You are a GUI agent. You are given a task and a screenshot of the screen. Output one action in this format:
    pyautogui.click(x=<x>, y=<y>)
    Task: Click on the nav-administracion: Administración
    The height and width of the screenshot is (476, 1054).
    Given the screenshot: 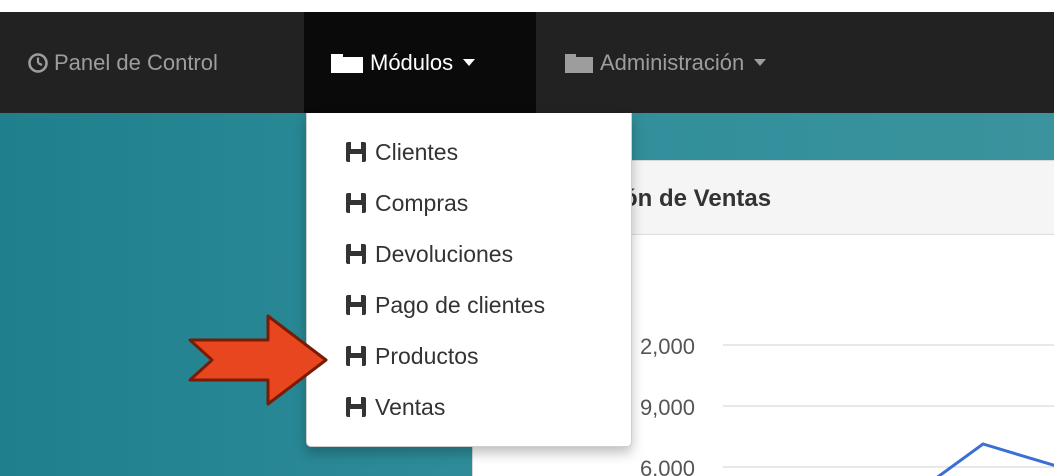 What is the action you would take?
    pyautogui.click(x=686, y=62)
    